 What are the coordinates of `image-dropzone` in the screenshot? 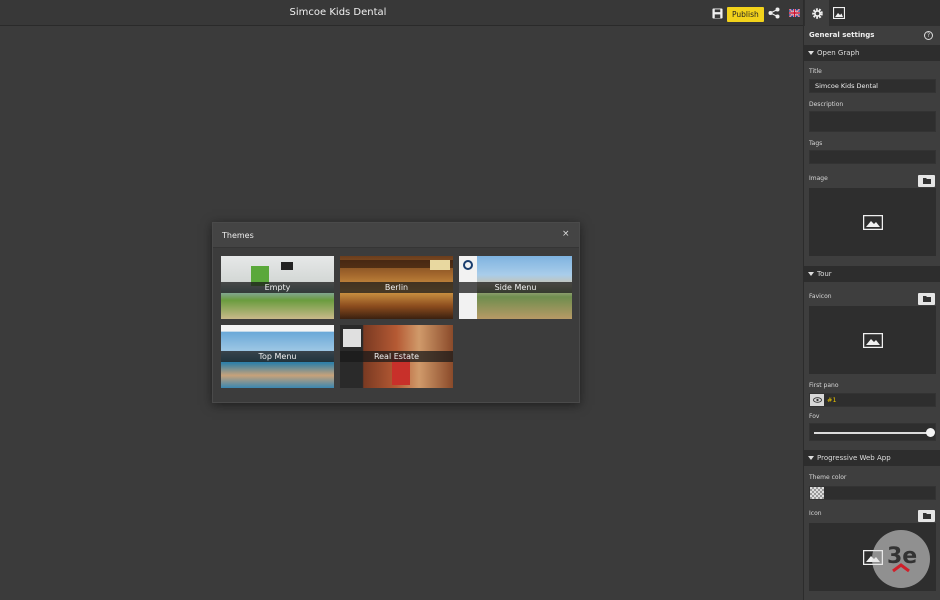 It's located at (872, 222).